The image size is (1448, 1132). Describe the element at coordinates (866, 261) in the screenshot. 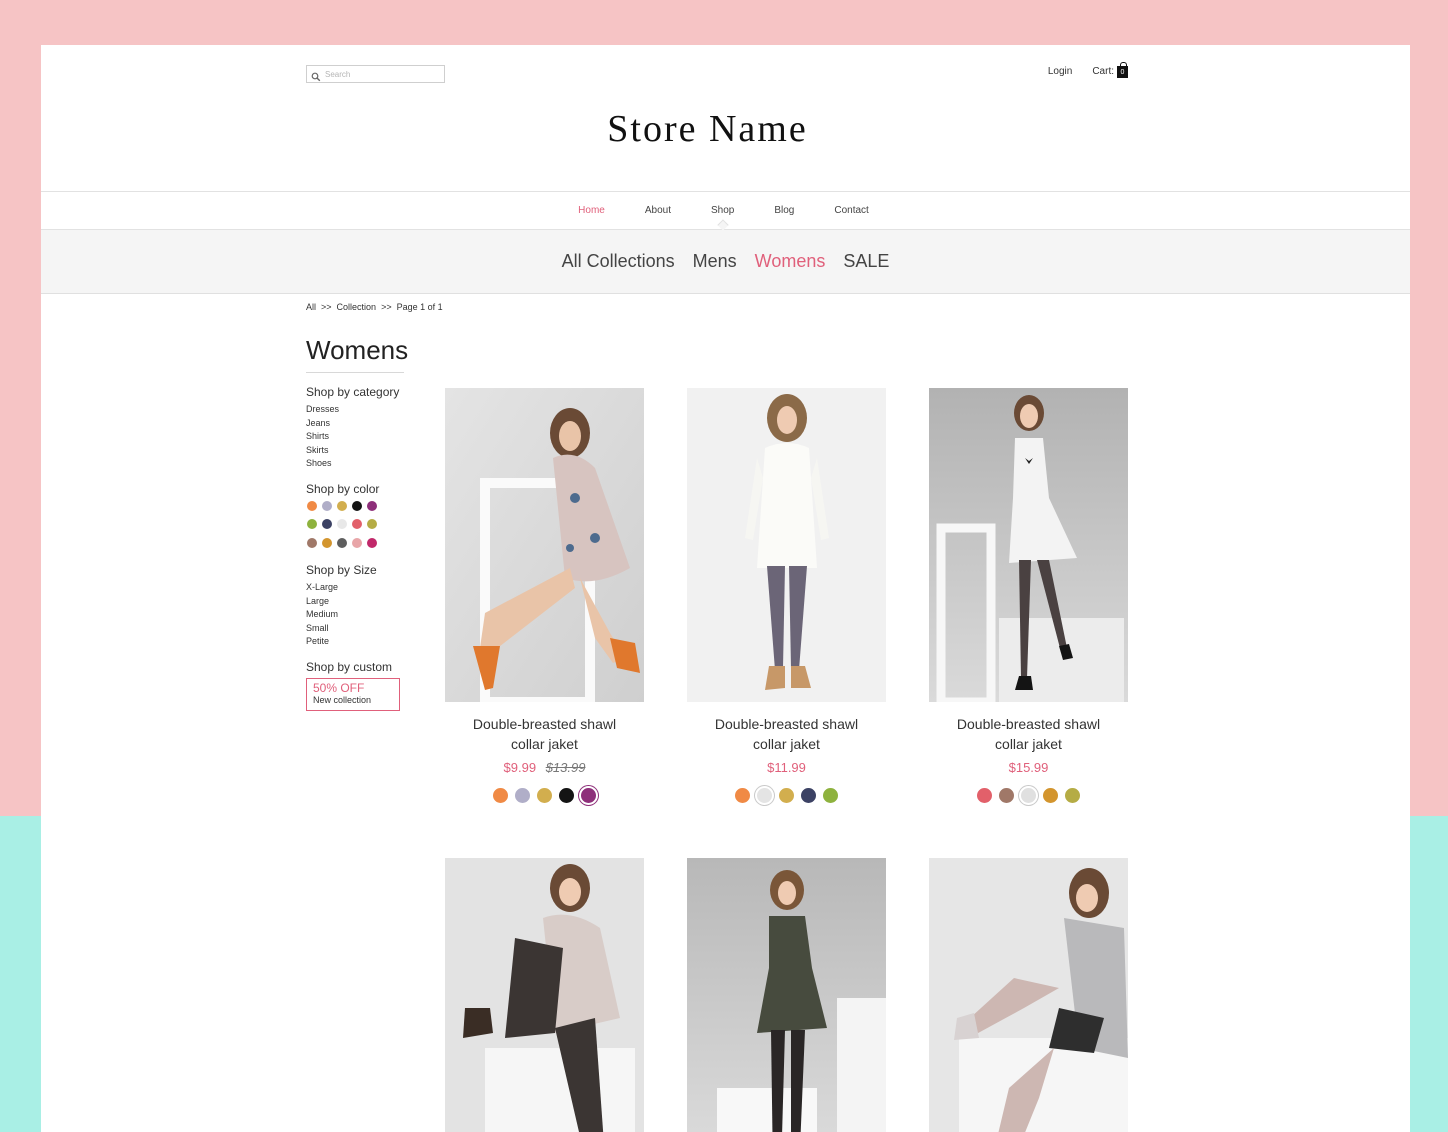

I see `subnav-sale: SALE` at that location.